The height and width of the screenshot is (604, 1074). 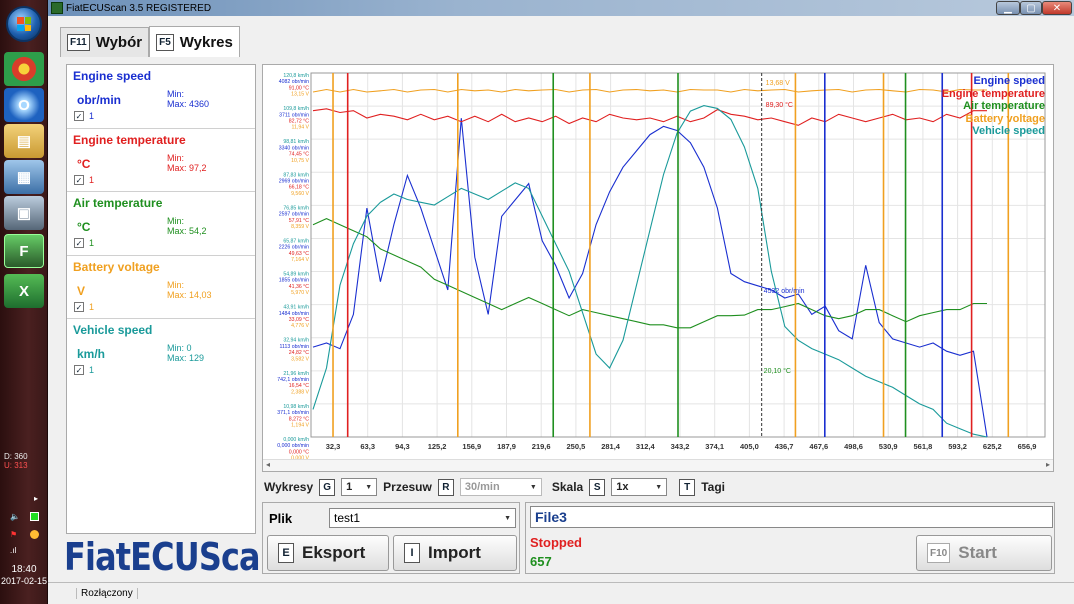 What do you see at coordinates (24, 569) in the screenshot?
I see `clock-time: 18:40` at bounding box center [24, 569].